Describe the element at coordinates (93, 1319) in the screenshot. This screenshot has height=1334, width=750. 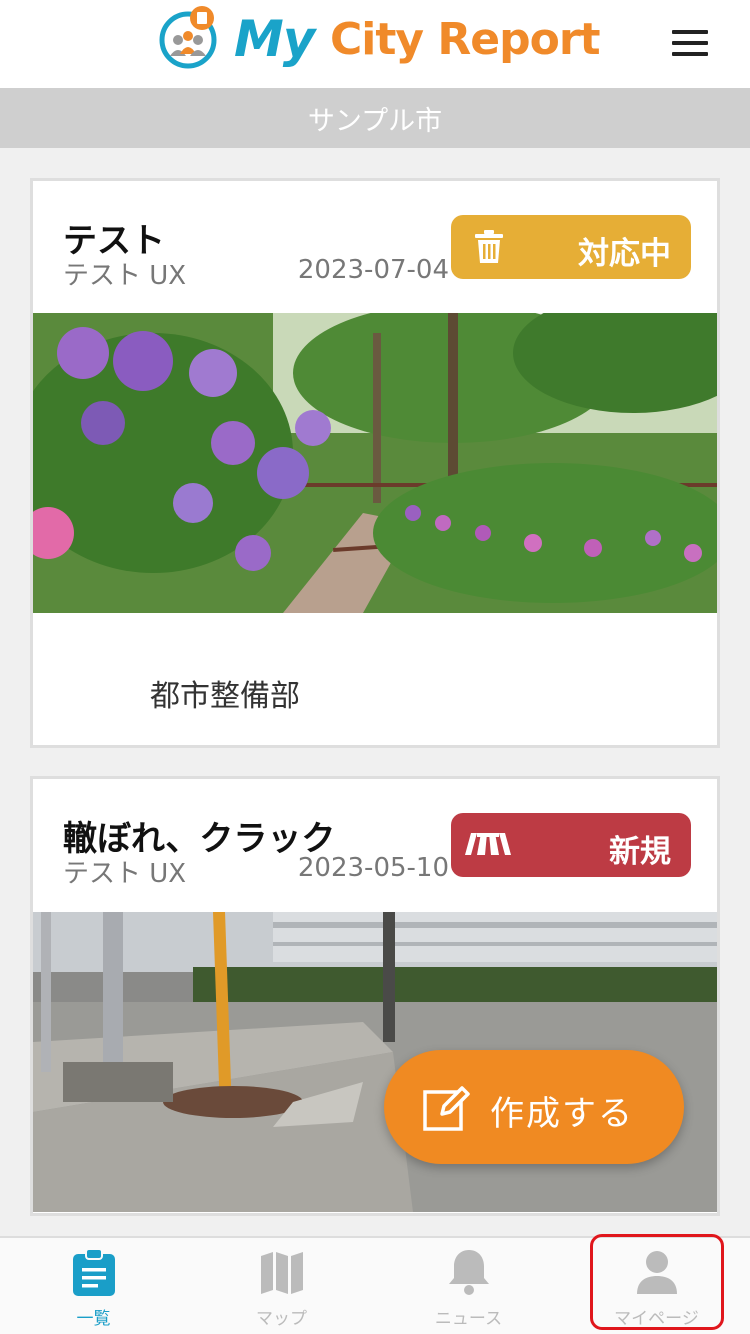
I see `nav-label-list: 一覧` at that location.